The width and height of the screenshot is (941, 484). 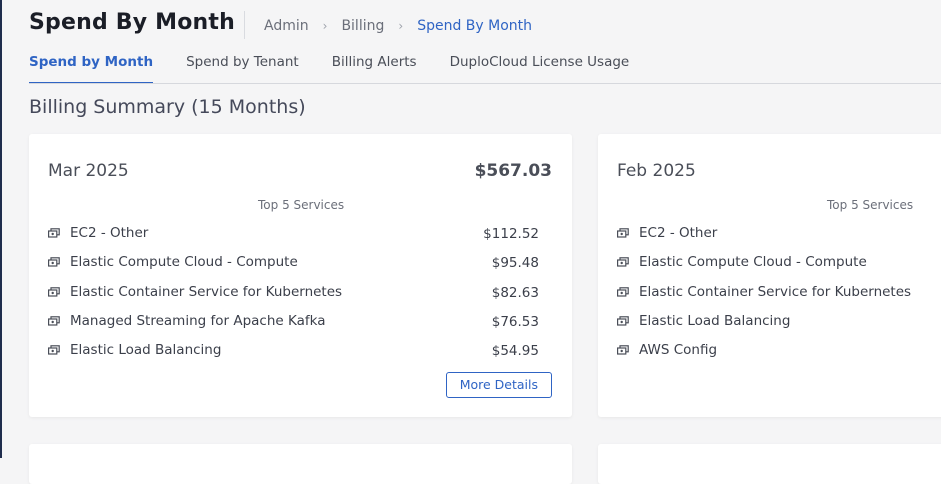 What do you see at coordinates (88, 171) in the screenshot?
I see `card-month: Mar 2025` at bounding box center [88, 171].